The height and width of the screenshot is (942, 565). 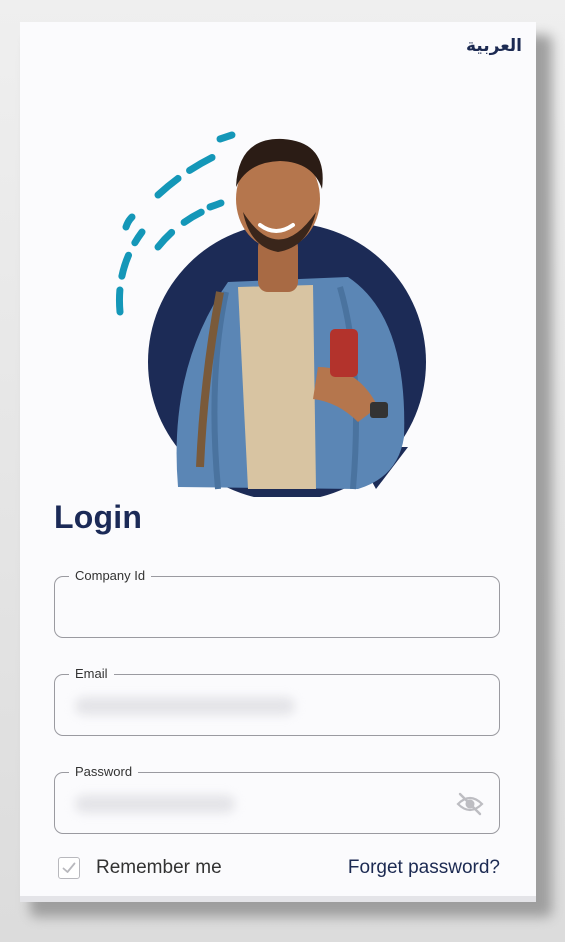 What do you see at coordinates (344, 353) in the screenshot?
I see `smartphone-image` at bounding box center [344, 353].